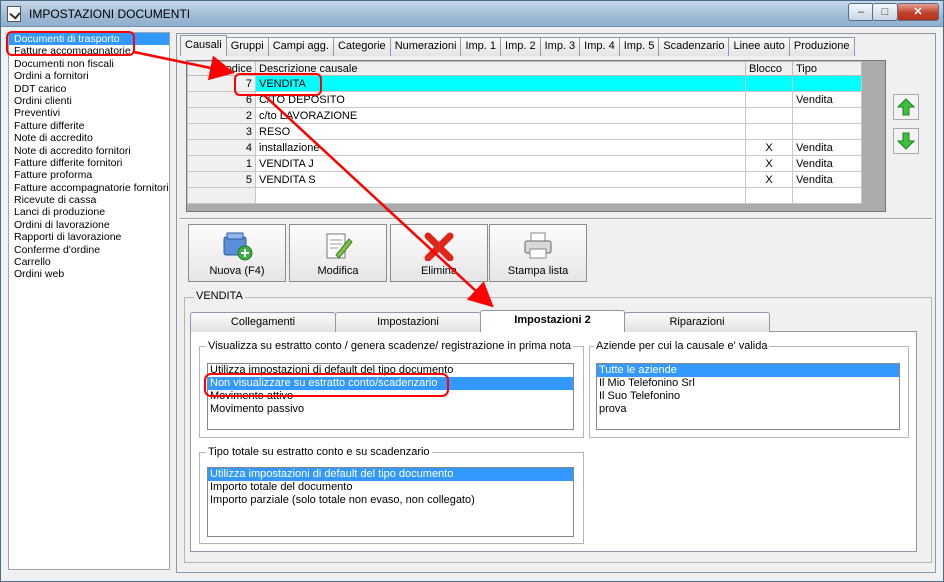 The height and width of the screenshot is (582, 944). I want to click on tab-imp-4: Imp. 4, so click(599, 46).